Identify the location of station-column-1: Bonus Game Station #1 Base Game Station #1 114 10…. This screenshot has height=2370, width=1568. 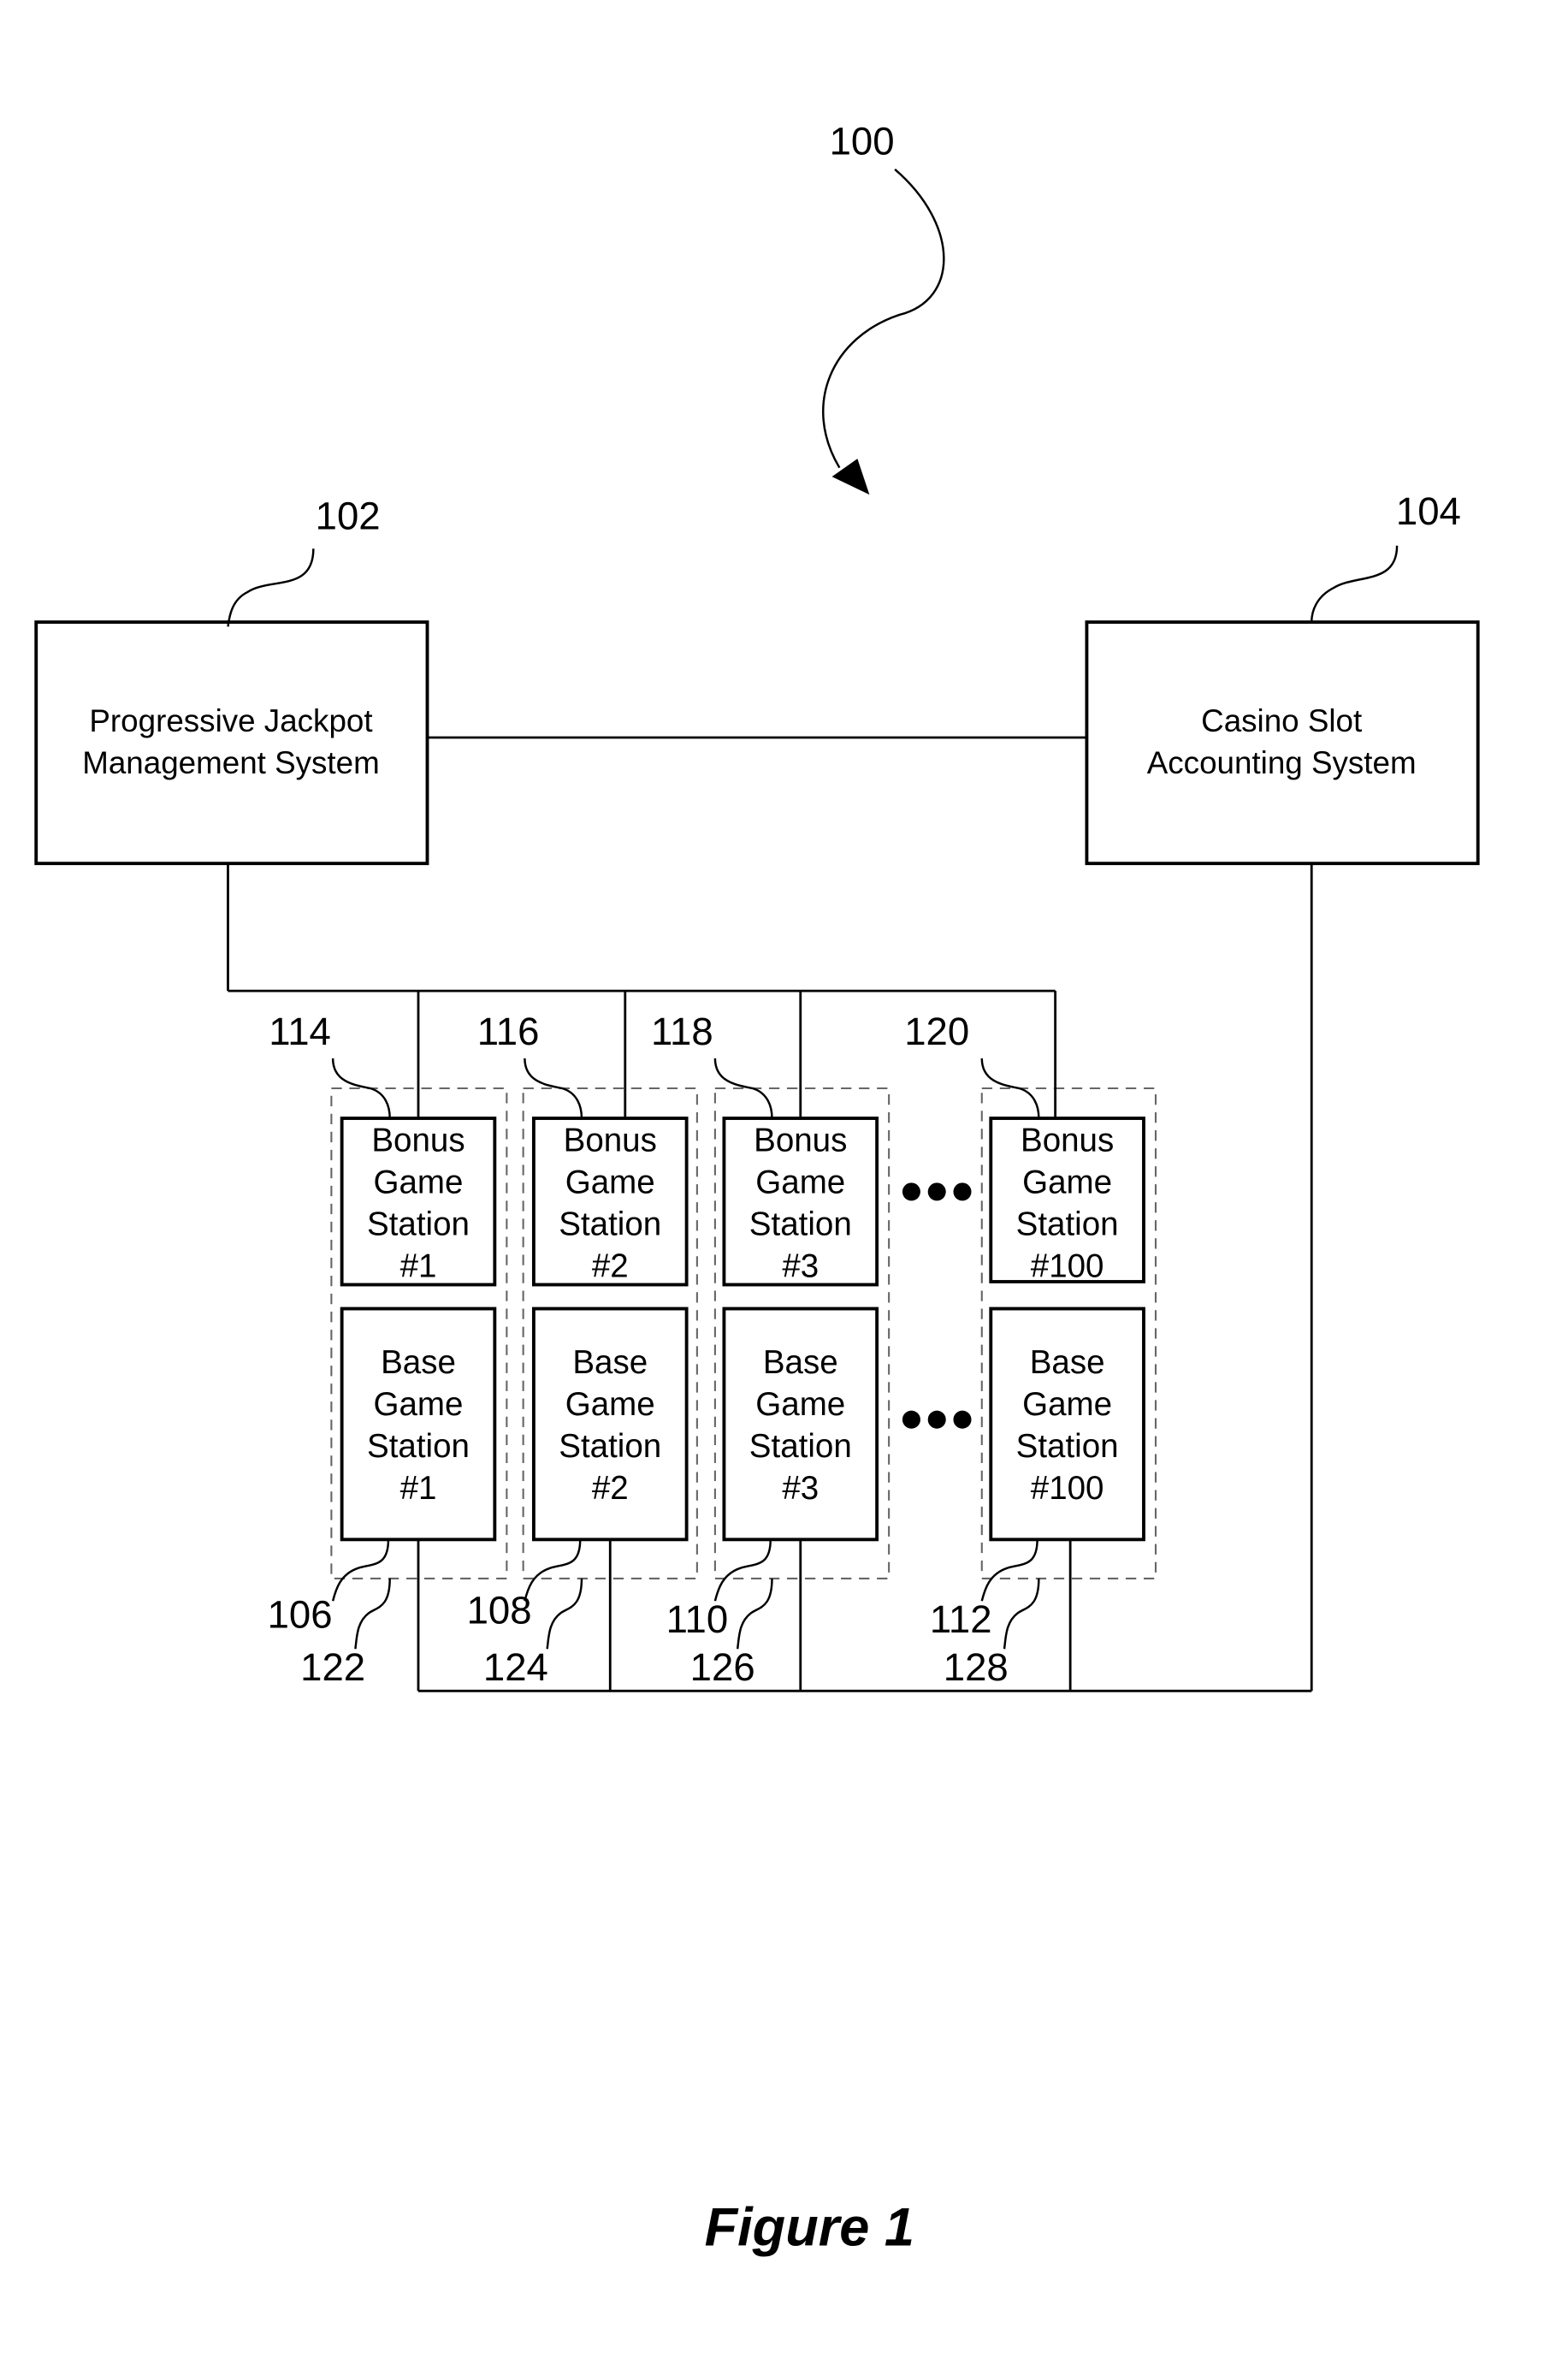
(388, 1341).